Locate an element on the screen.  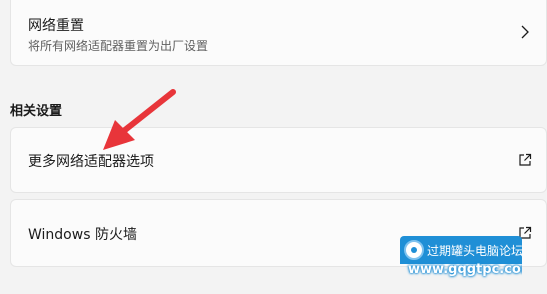
forum-logo-icon is located at coordinates (414, 250).